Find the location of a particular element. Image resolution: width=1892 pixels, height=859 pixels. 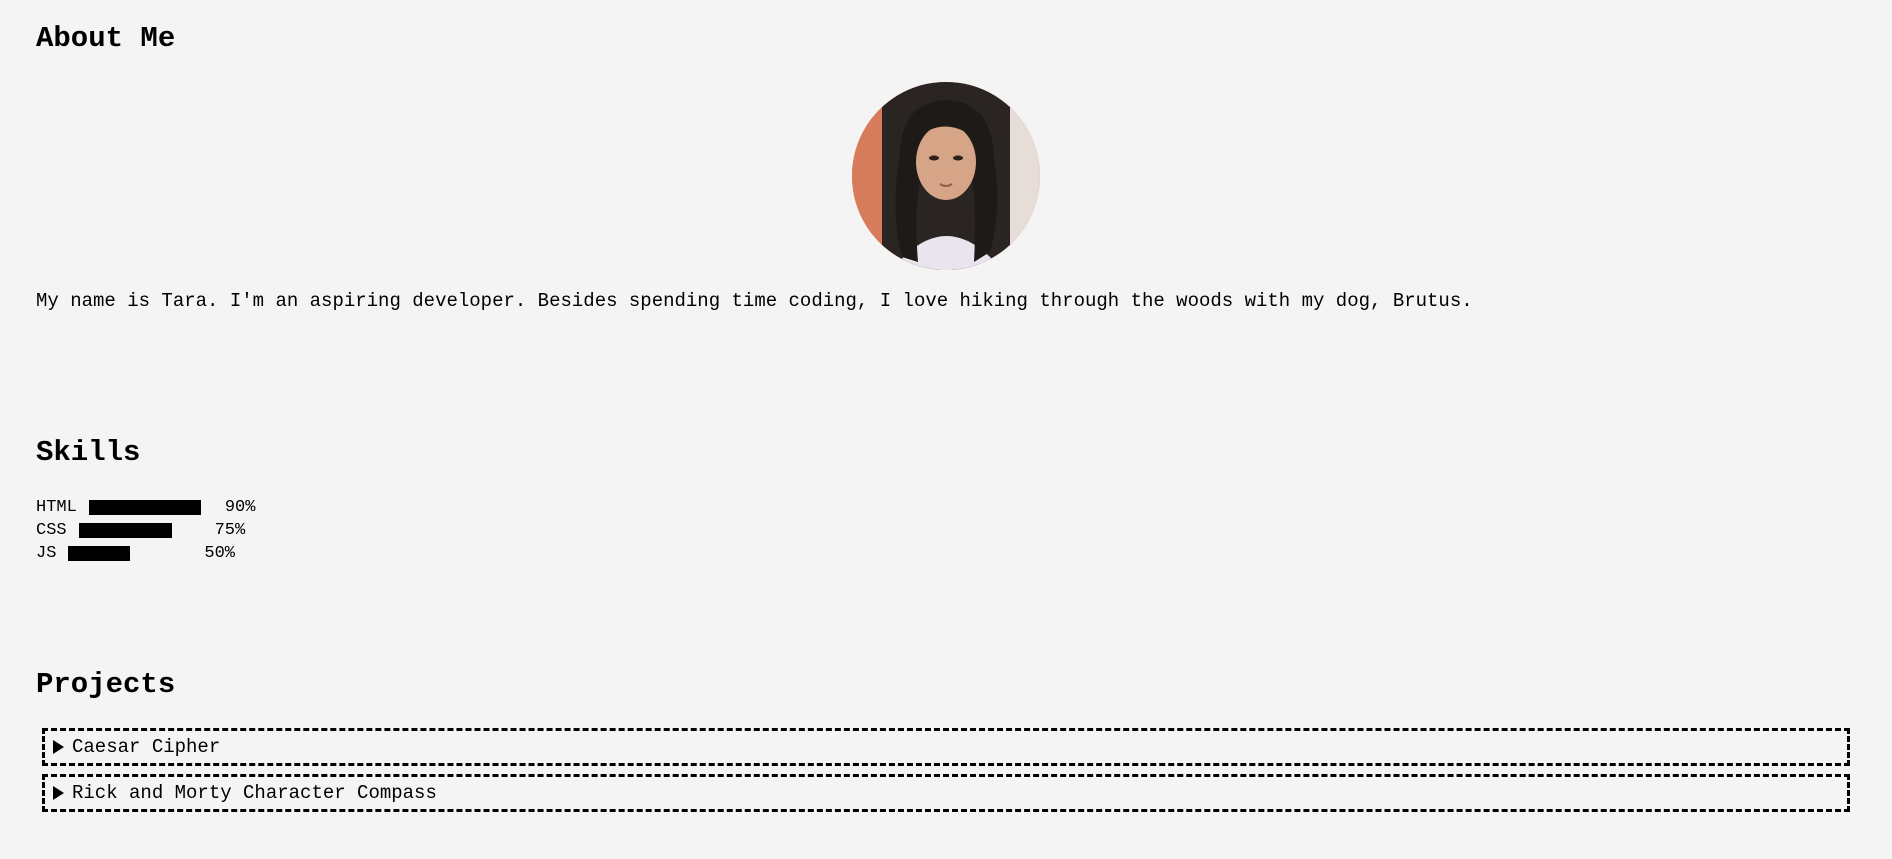

project-item-rick-and-morty: Rick and Morty Character Compass is located at coordinates (946, 793).